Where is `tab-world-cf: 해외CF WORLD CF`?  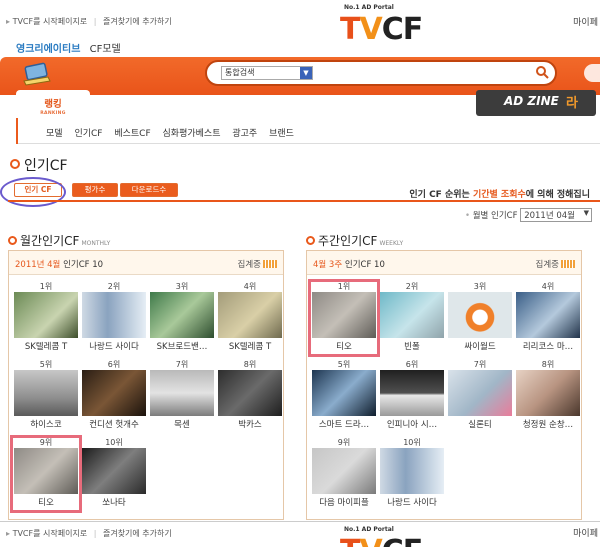 tab-world-cf: 해외CF WORLD CF is located at coordinates (209, 104).